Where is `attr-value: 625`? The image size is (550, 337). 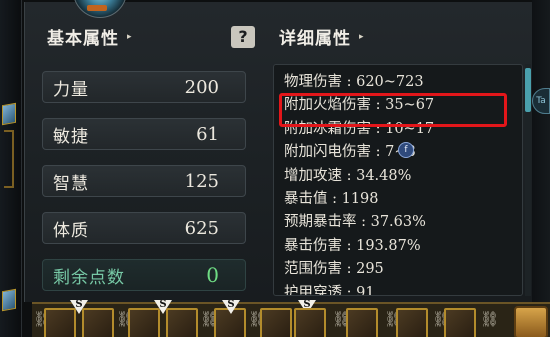
attr-value: 625 is located at coordinates (201, 228).